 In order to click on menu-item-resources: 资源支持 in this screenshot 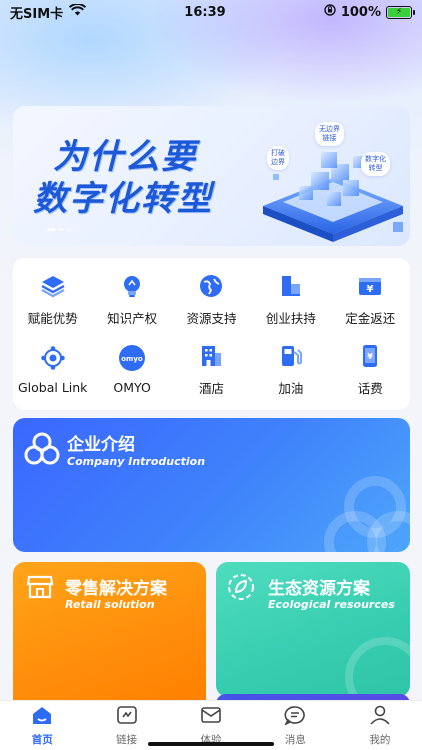, I will do `click(211, 299)`.